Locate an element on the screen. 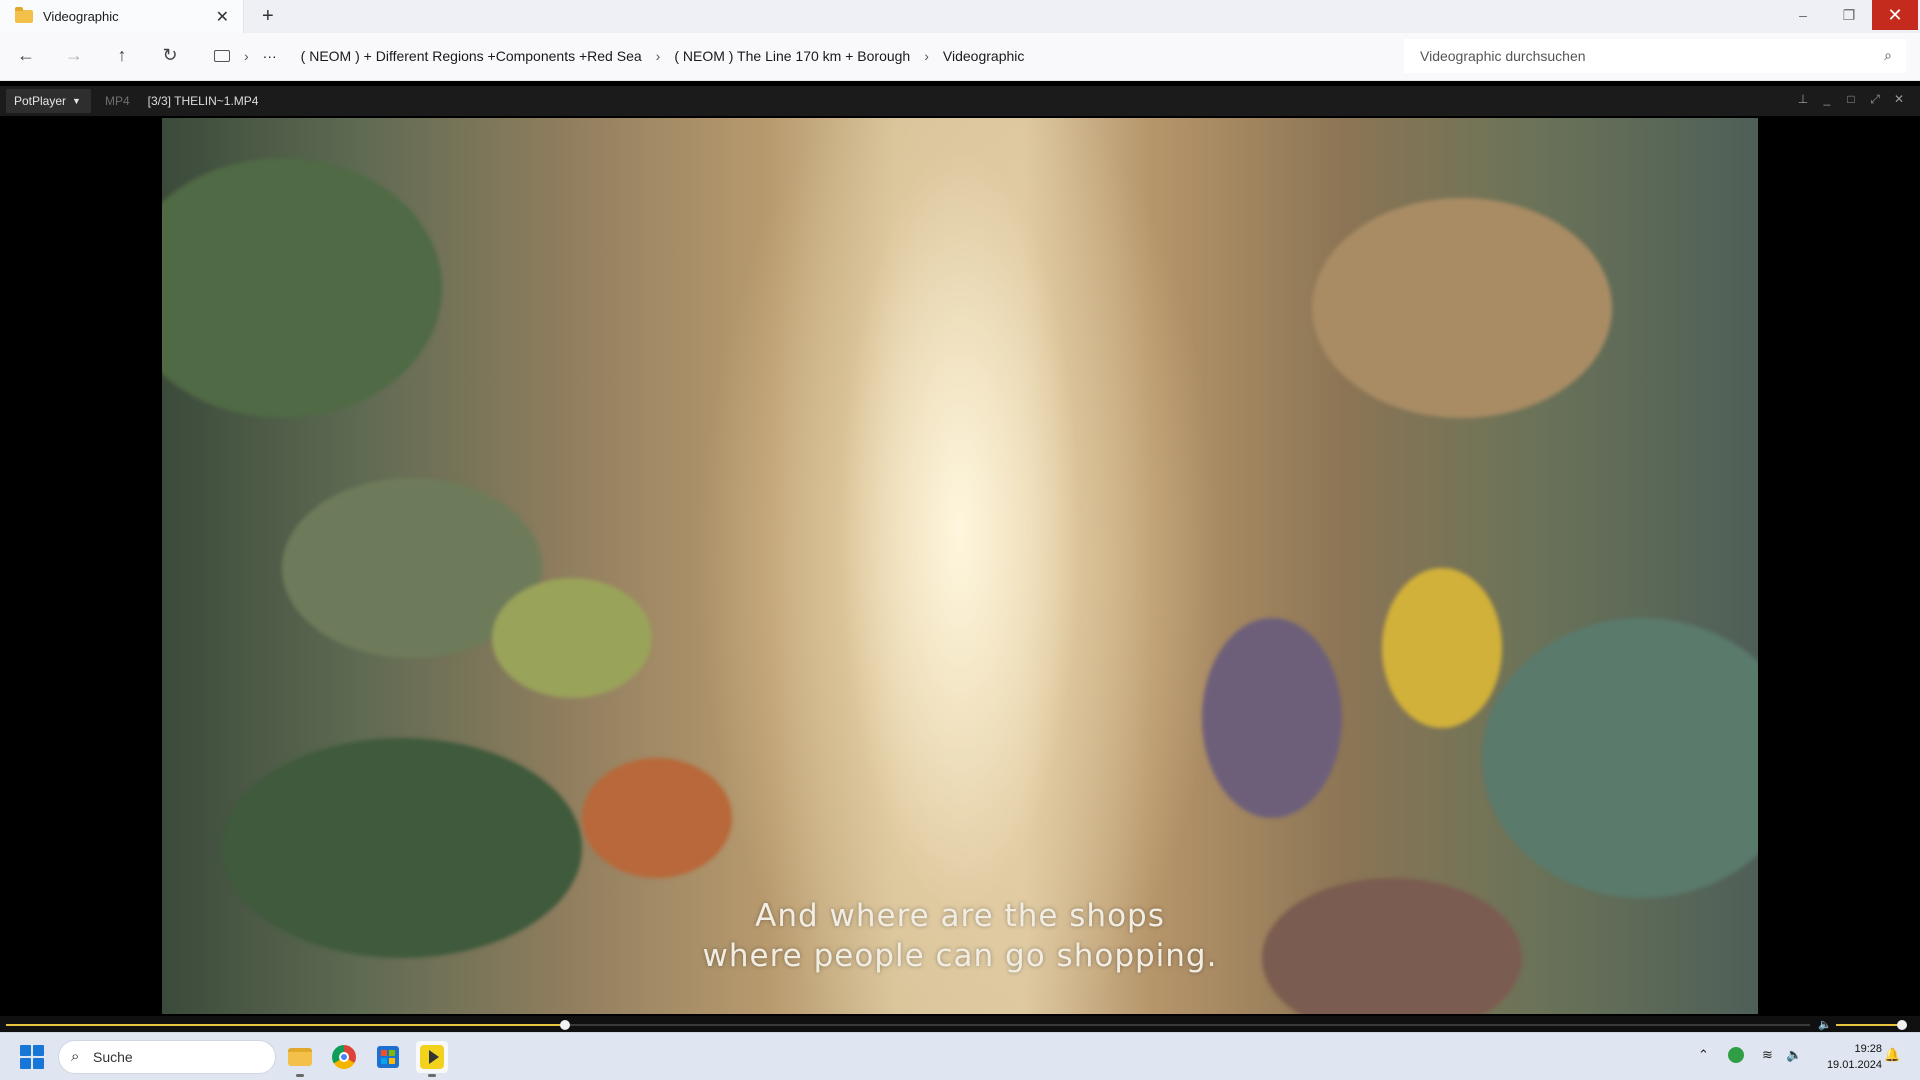 Image resolution: width=1920 pixels, height=1080 pixels. clock: 19:28 19.01.2024 is located at coordinates (1847, 1057).